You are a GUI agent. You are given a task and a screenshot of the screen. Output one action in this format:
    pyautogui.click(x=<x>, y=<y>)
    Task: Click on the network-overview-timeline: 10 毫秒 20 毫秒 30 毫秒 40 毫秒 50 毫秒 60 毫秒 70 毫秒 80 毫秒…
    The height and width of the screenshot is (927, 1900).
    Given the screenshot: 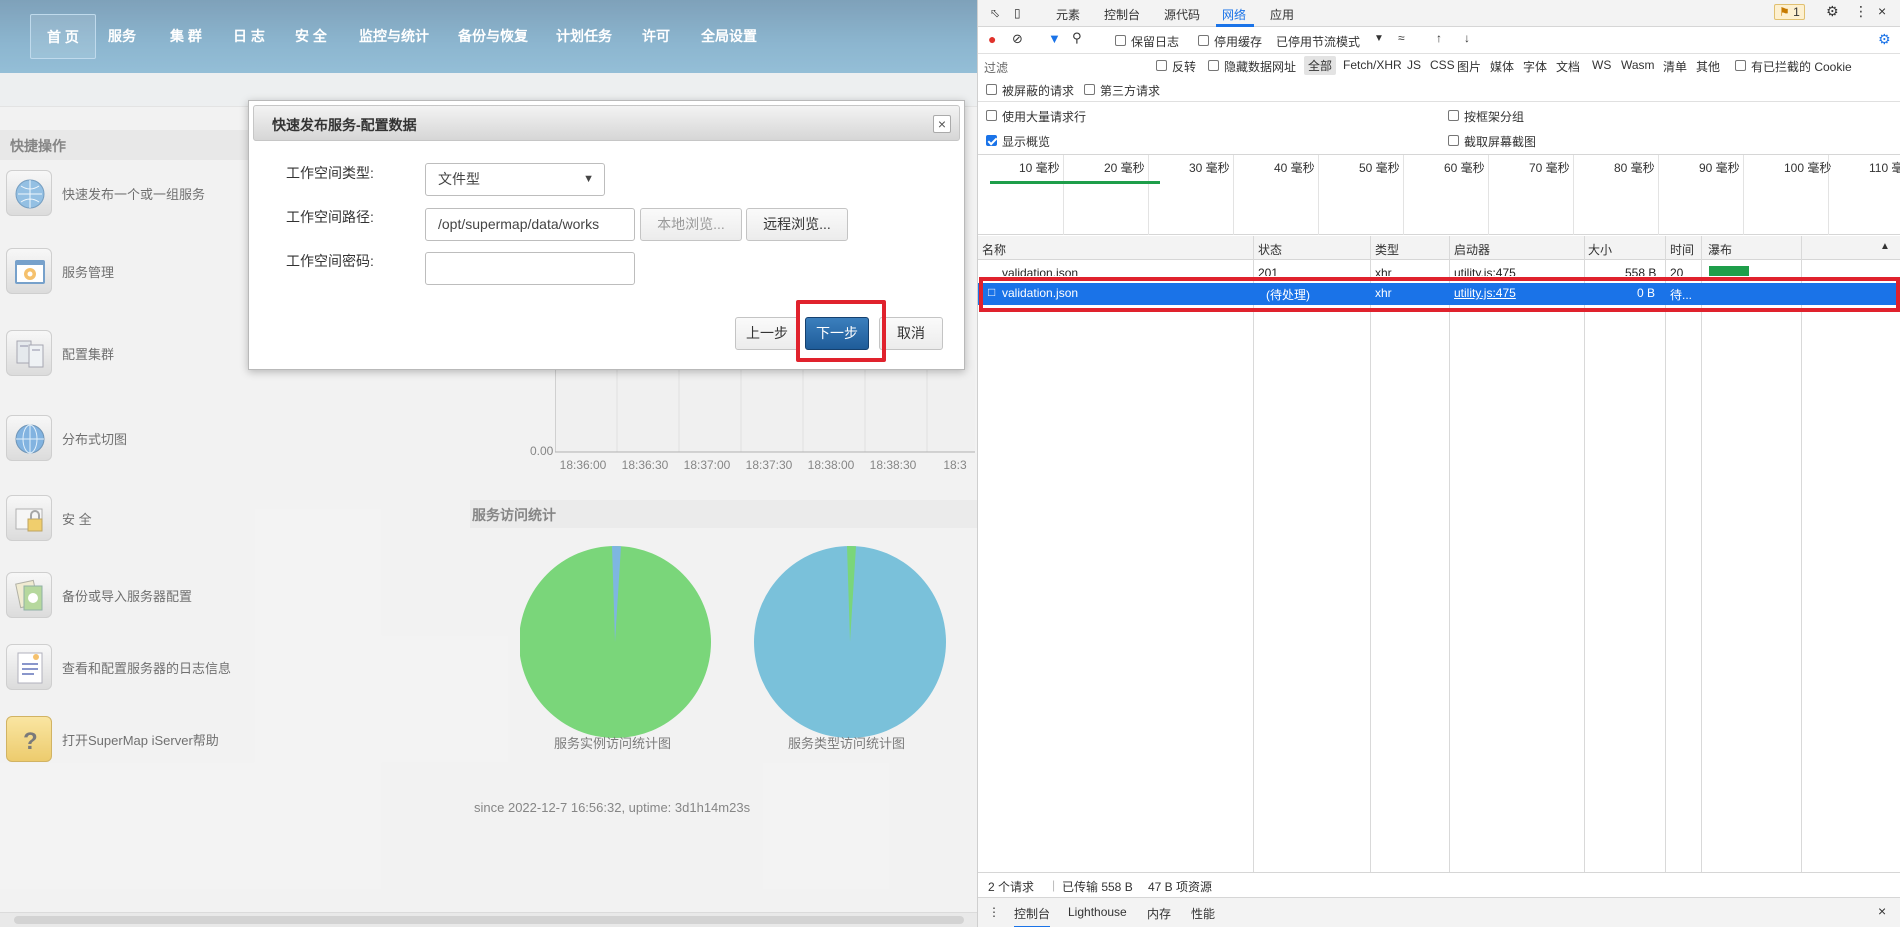 What is the action you would take?
    pyautogui.click(x=1439, y=195)
    